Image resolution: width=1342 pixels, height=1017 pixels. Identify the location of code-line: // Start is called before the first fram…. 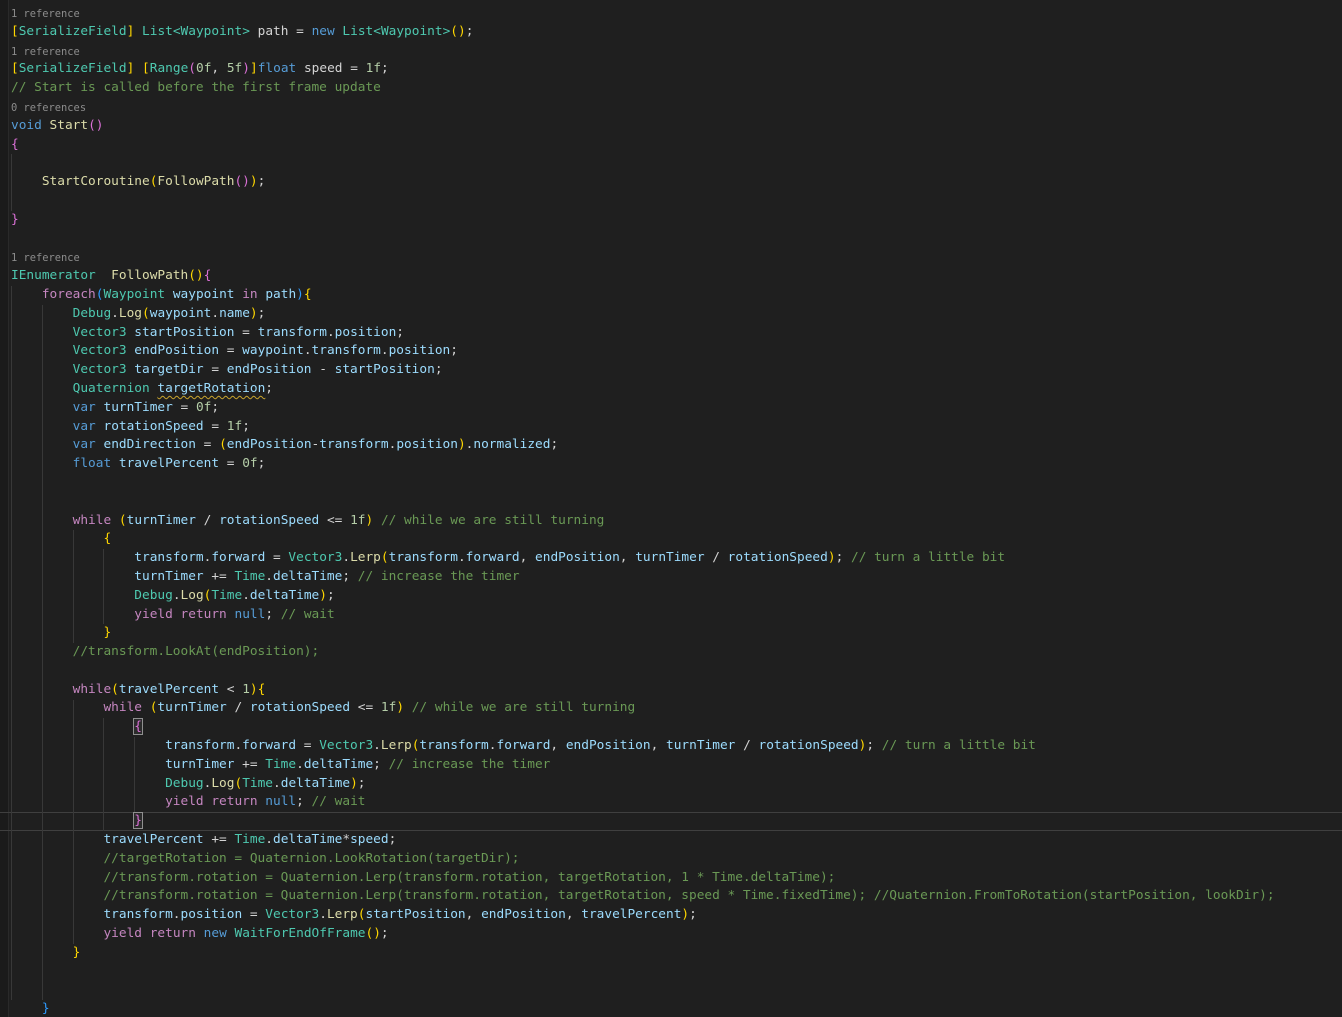
(671, 88).